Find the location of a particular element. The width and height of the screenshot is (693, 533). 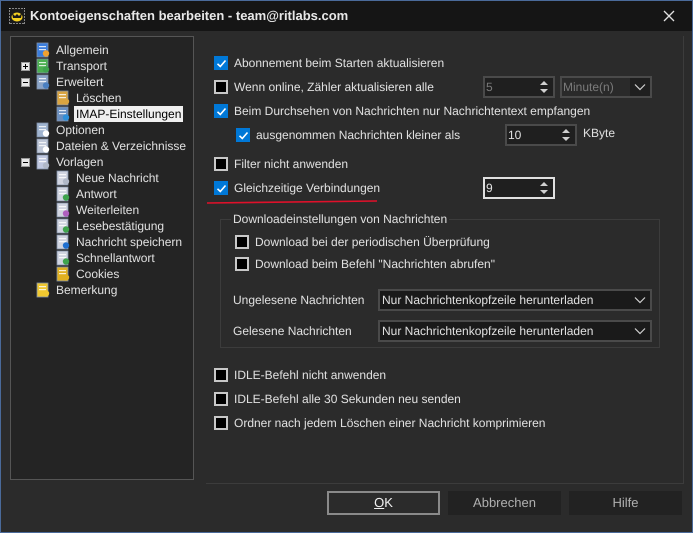

option-label: Ordner nach jedem Löschen einer Nachricht komprimieren is located at coordinates (390, 423).